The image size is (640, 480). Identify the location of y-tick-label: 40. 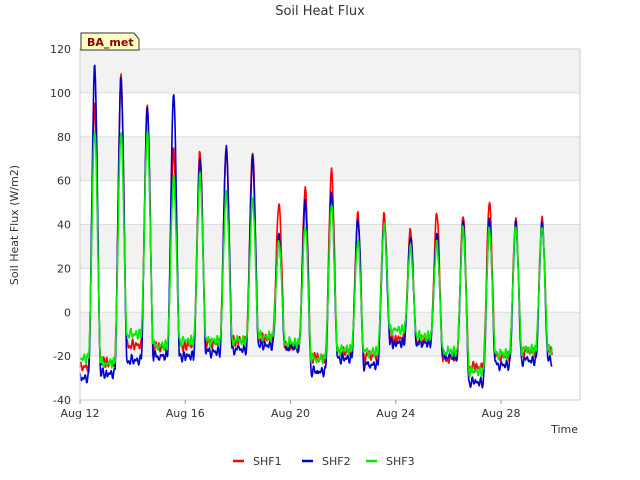
(64, 225).